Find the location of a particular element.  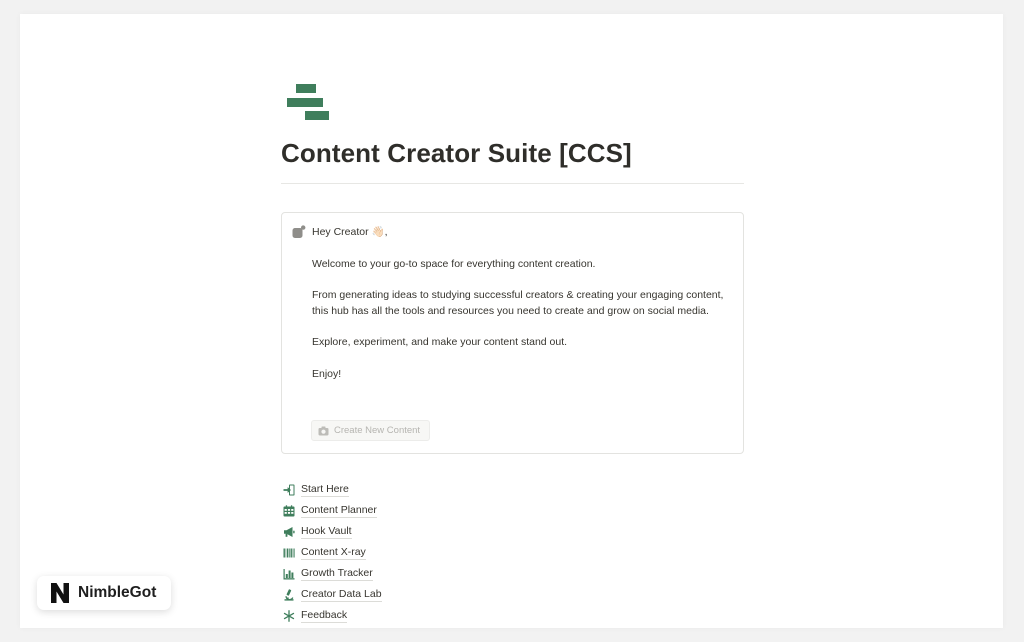

nav-item-label: Hook Vault is located at coordinates (326, 531).